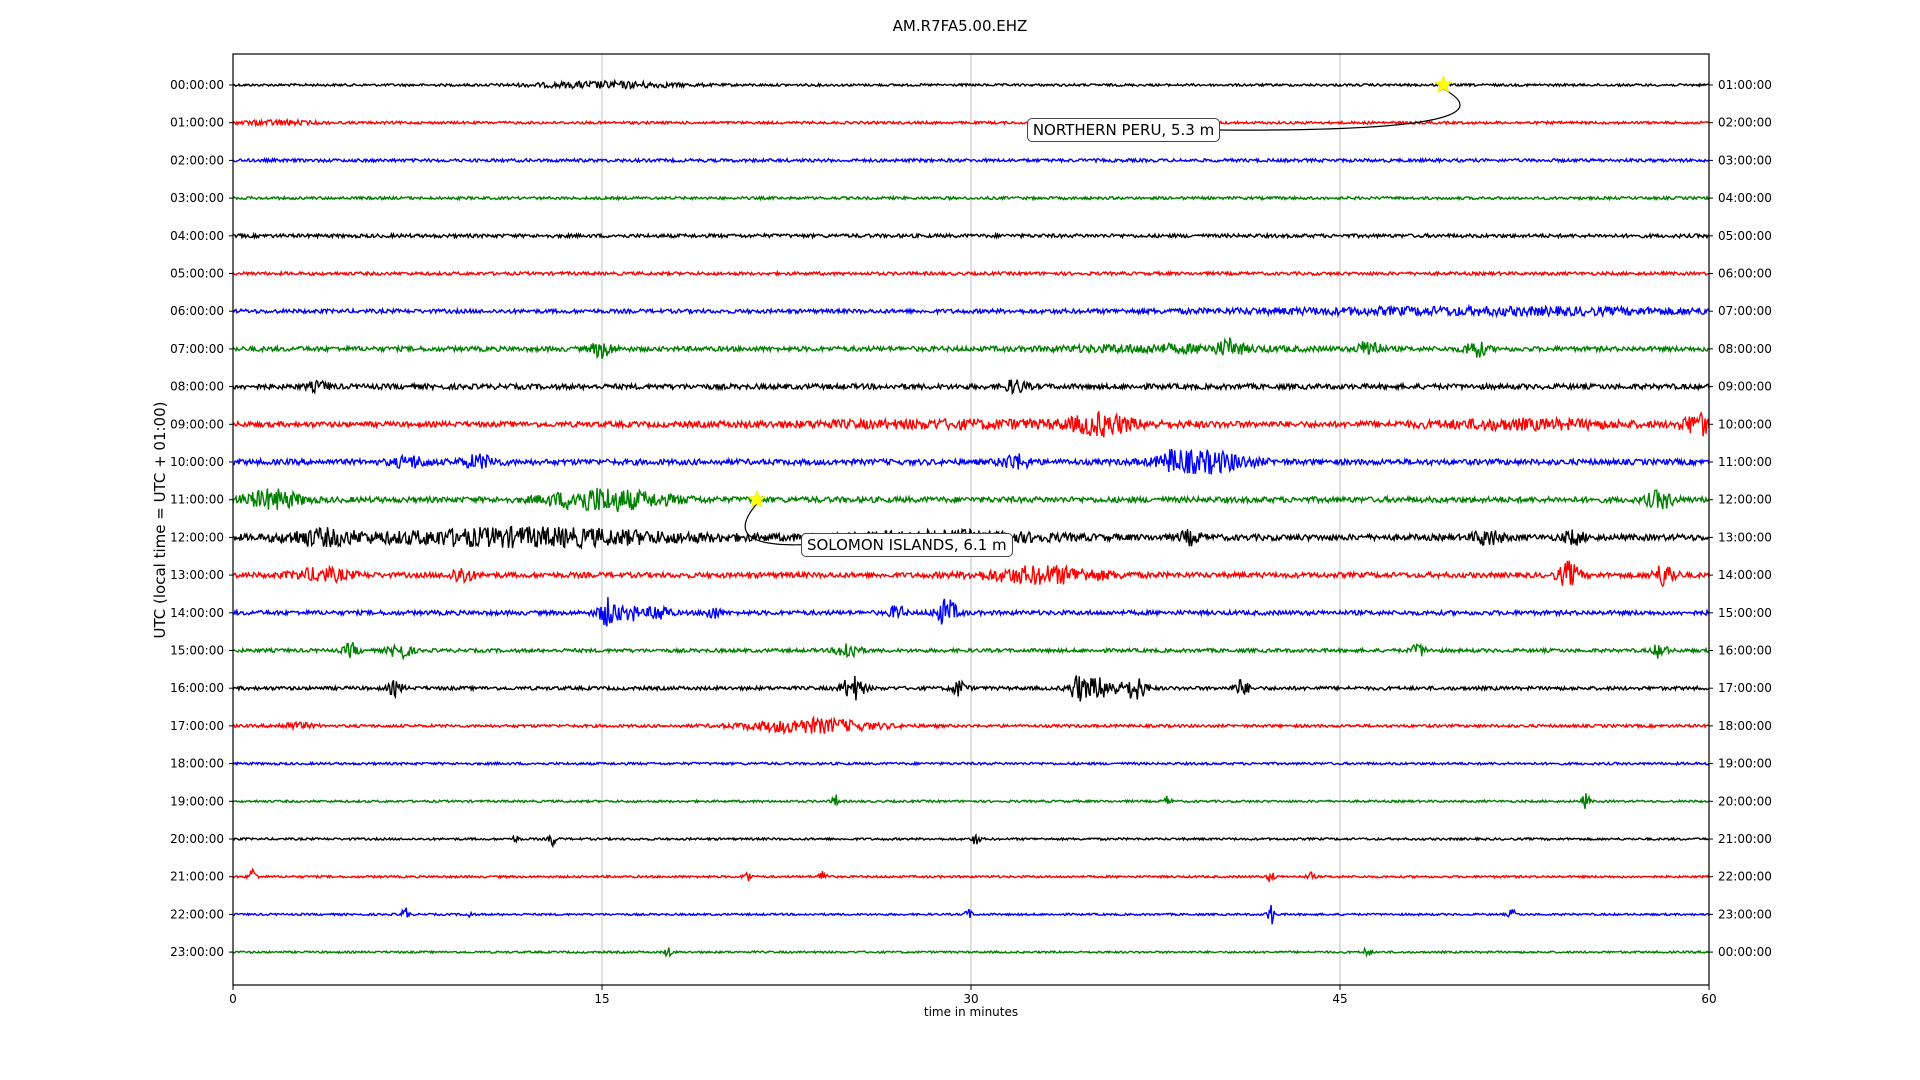  Describe the element at coordinates (601, 999) in the screenshot. I see `x-tick-label: 15` at that location.